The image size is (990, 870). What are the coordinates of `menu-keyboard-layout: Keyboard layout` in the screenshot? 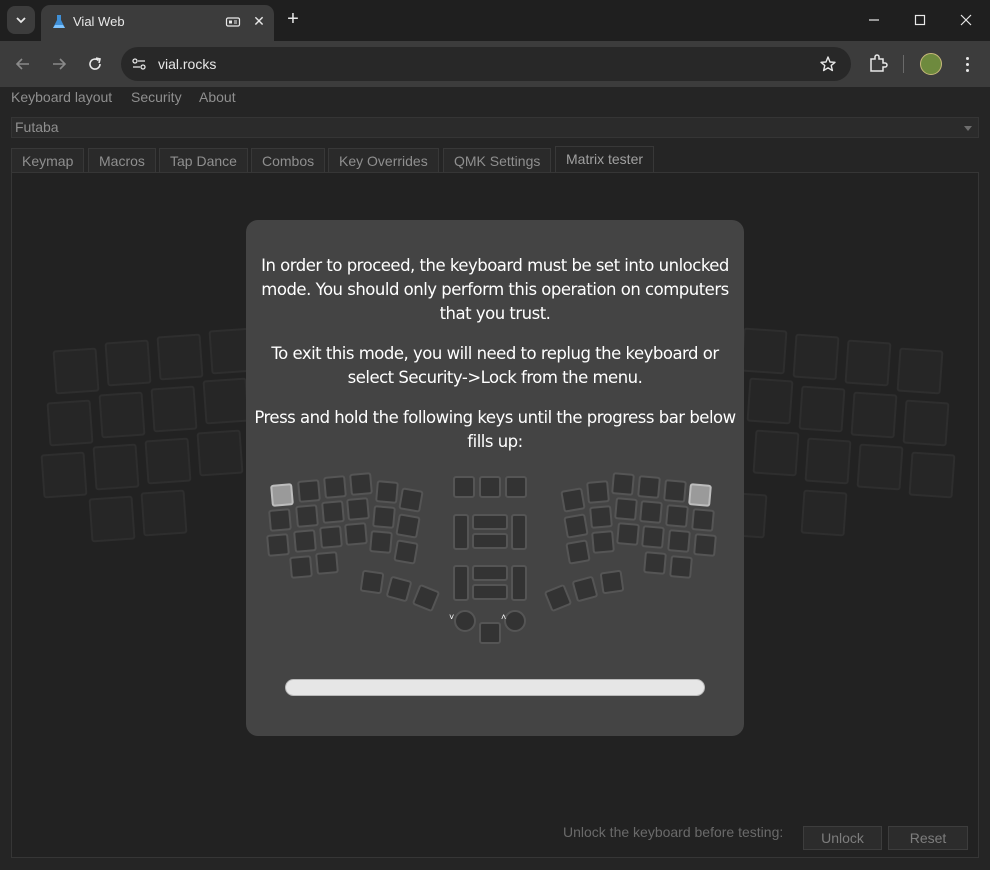 It's located at (61, 97).